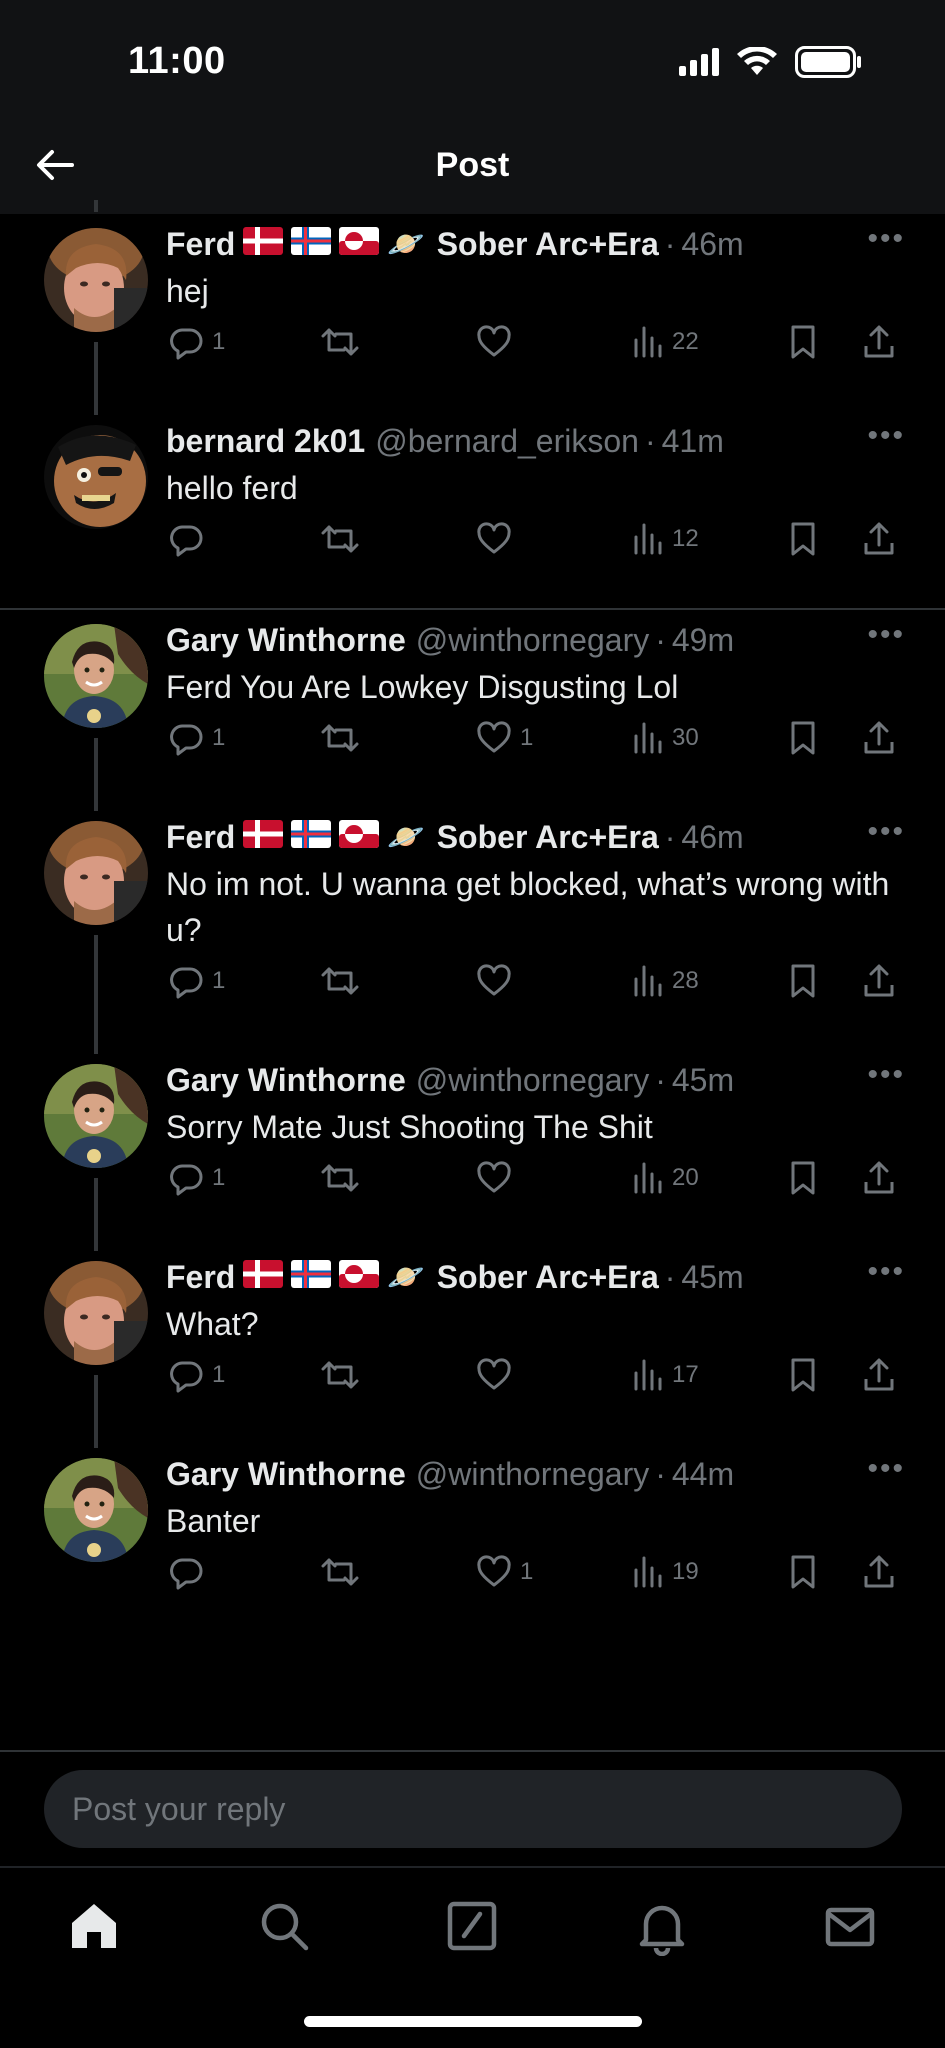 The width and height of the screenshot is (945, 2048). Describe the element at coordinates (472, 985) in the screenshot. I see `tweet-actions: 1 28` at that location.